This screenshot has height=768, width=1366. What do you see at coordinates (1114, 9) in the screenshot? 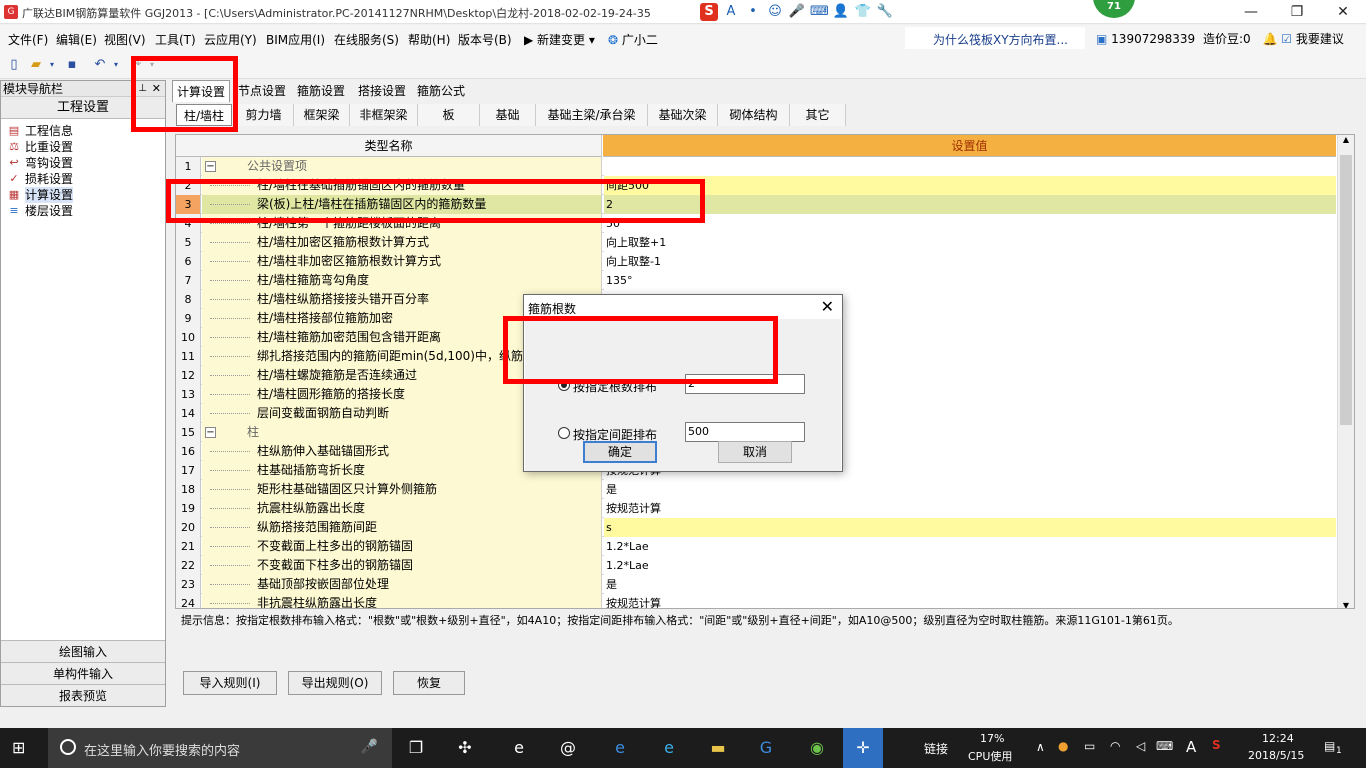
I see `score-badge: 71` at bounding box center [1114, 9].